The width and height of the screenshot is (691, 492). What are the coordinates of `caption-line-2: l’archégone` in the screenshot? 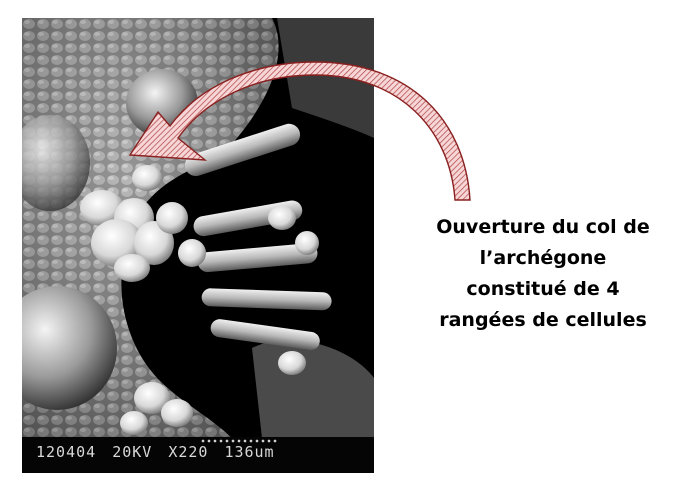 It's located at (543, 258).